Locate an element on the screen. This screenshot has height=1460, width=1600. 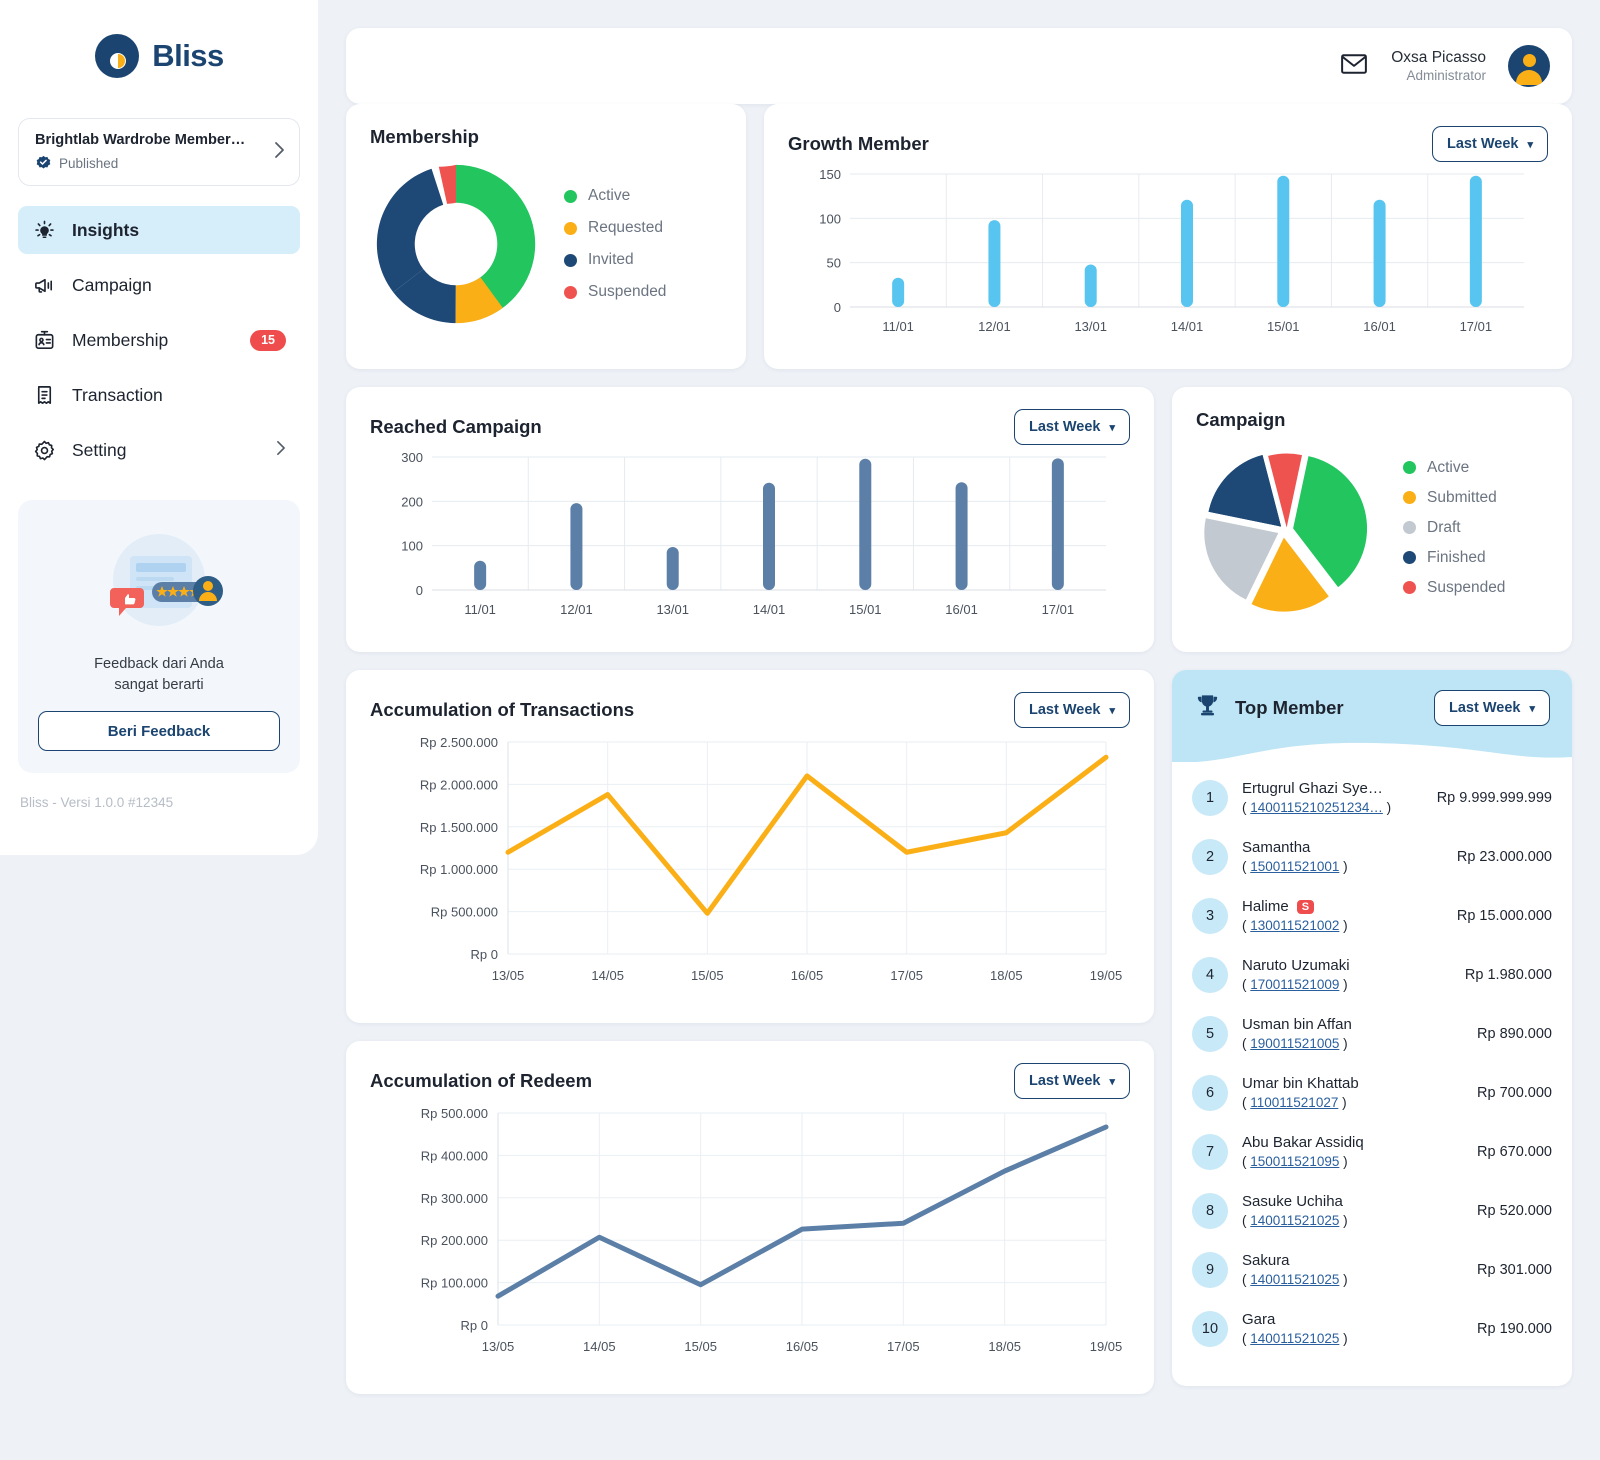
svg-text: Rp 2.000.000 is located at coordinates (459, 784).